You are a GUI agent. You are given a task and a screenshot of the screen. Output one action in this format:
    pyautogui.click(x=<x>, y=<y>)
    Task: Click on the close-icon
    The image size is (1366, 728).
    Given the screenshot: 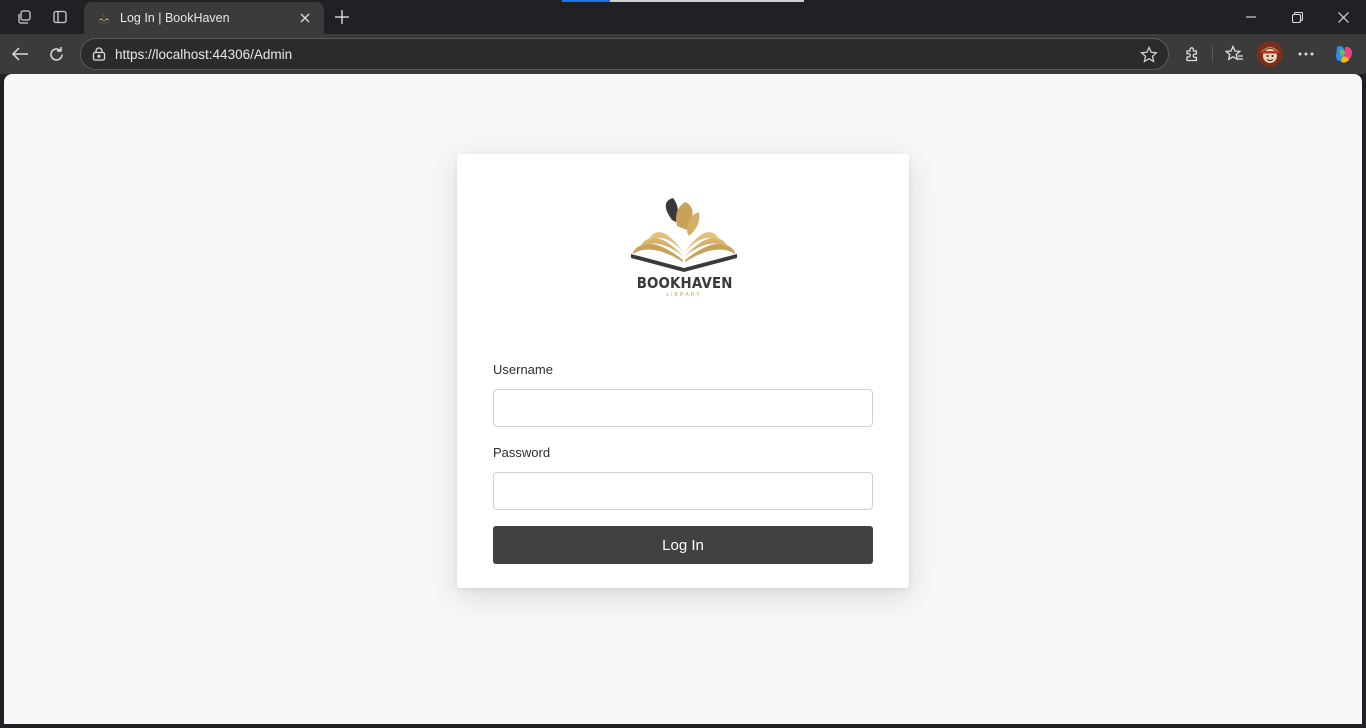 What is the action you would take?
    pyautogui.click(x=305, y=18)
    